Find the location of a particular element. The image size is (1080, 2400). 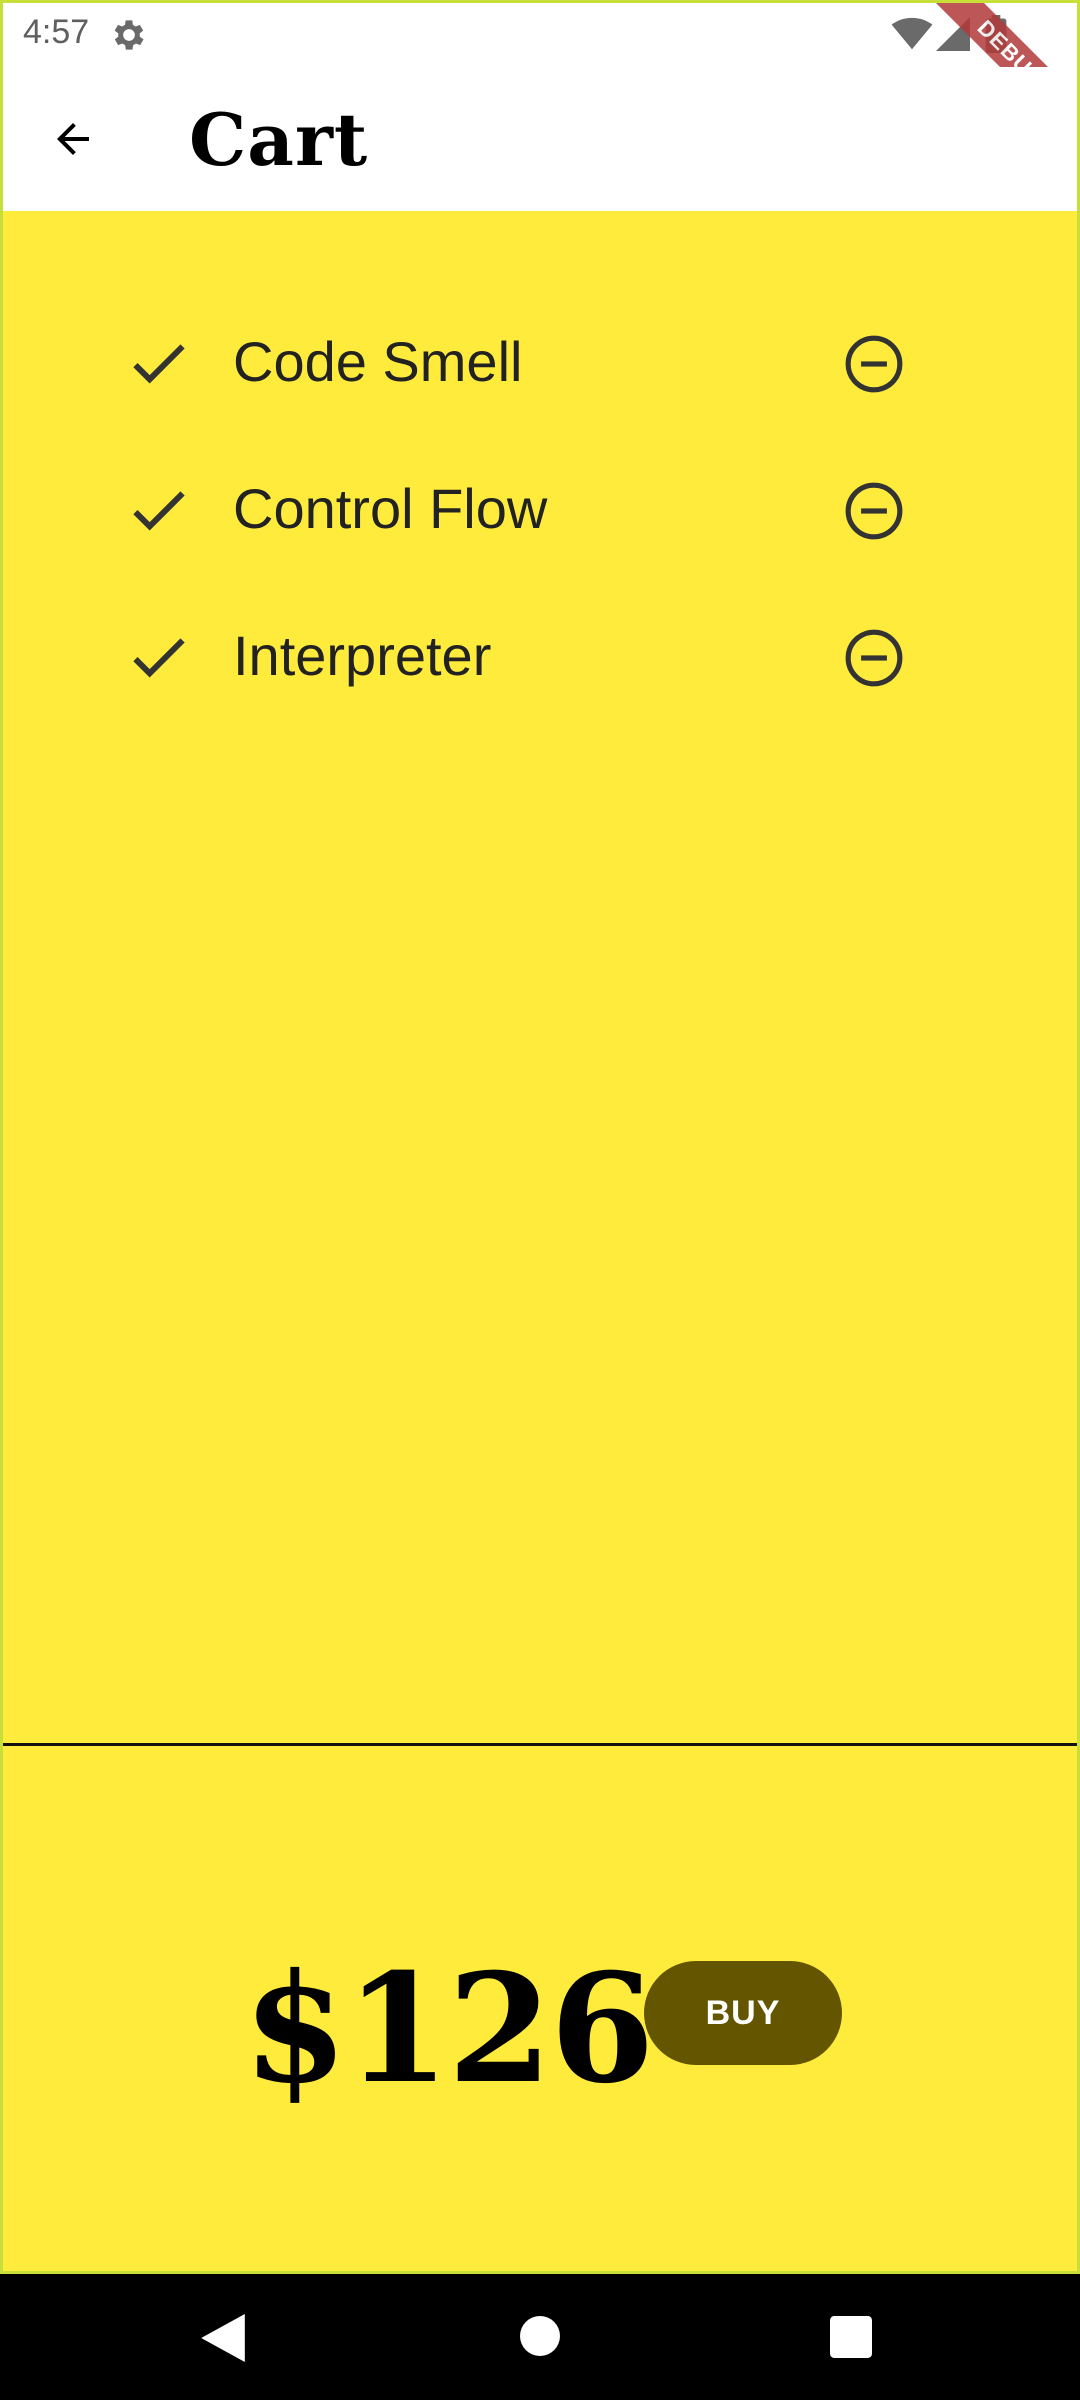

wifi-icon is located at coordinates (912, 33).